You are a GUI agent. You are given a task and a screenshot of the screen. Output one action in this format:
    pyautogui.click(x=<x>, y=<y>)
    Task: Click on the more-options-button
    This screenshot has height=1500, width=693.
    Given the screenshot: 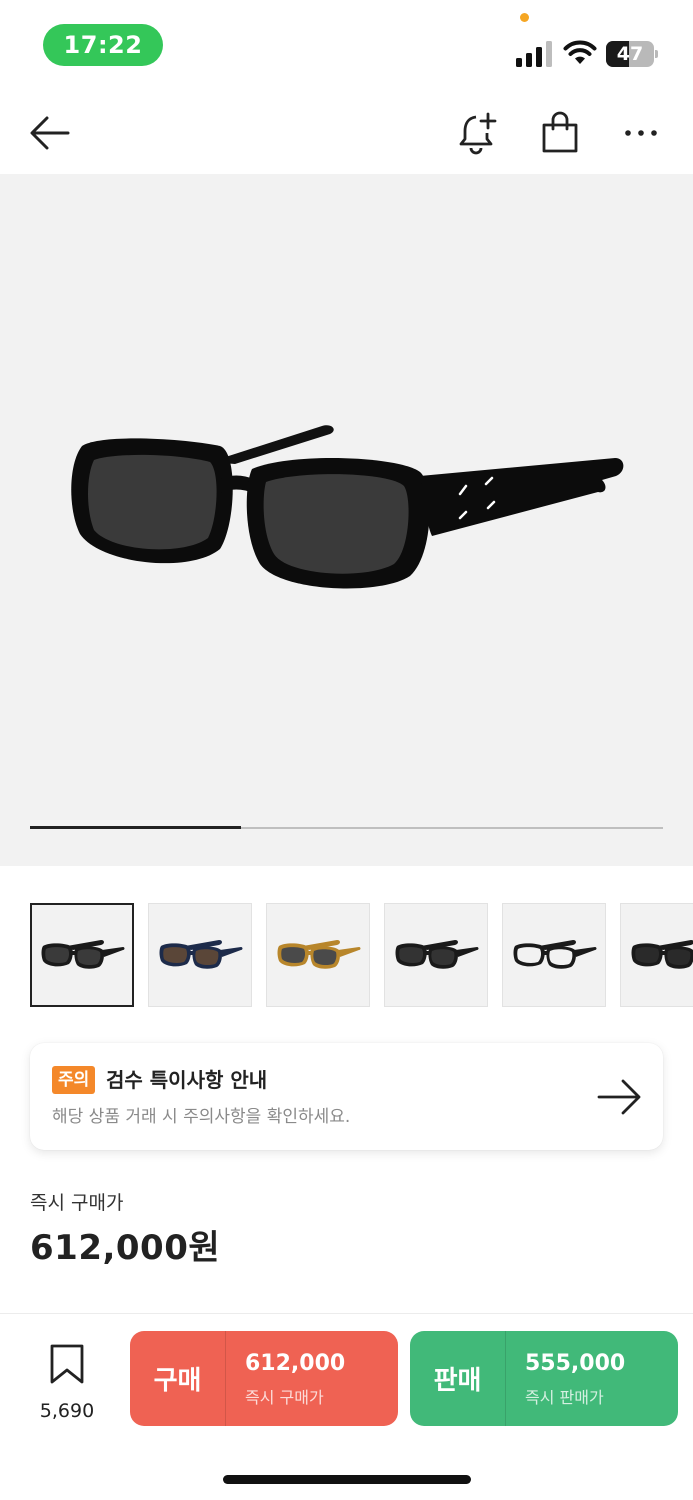 What is the action you would take?
    pyautogui.click(x=641, y=133)
    